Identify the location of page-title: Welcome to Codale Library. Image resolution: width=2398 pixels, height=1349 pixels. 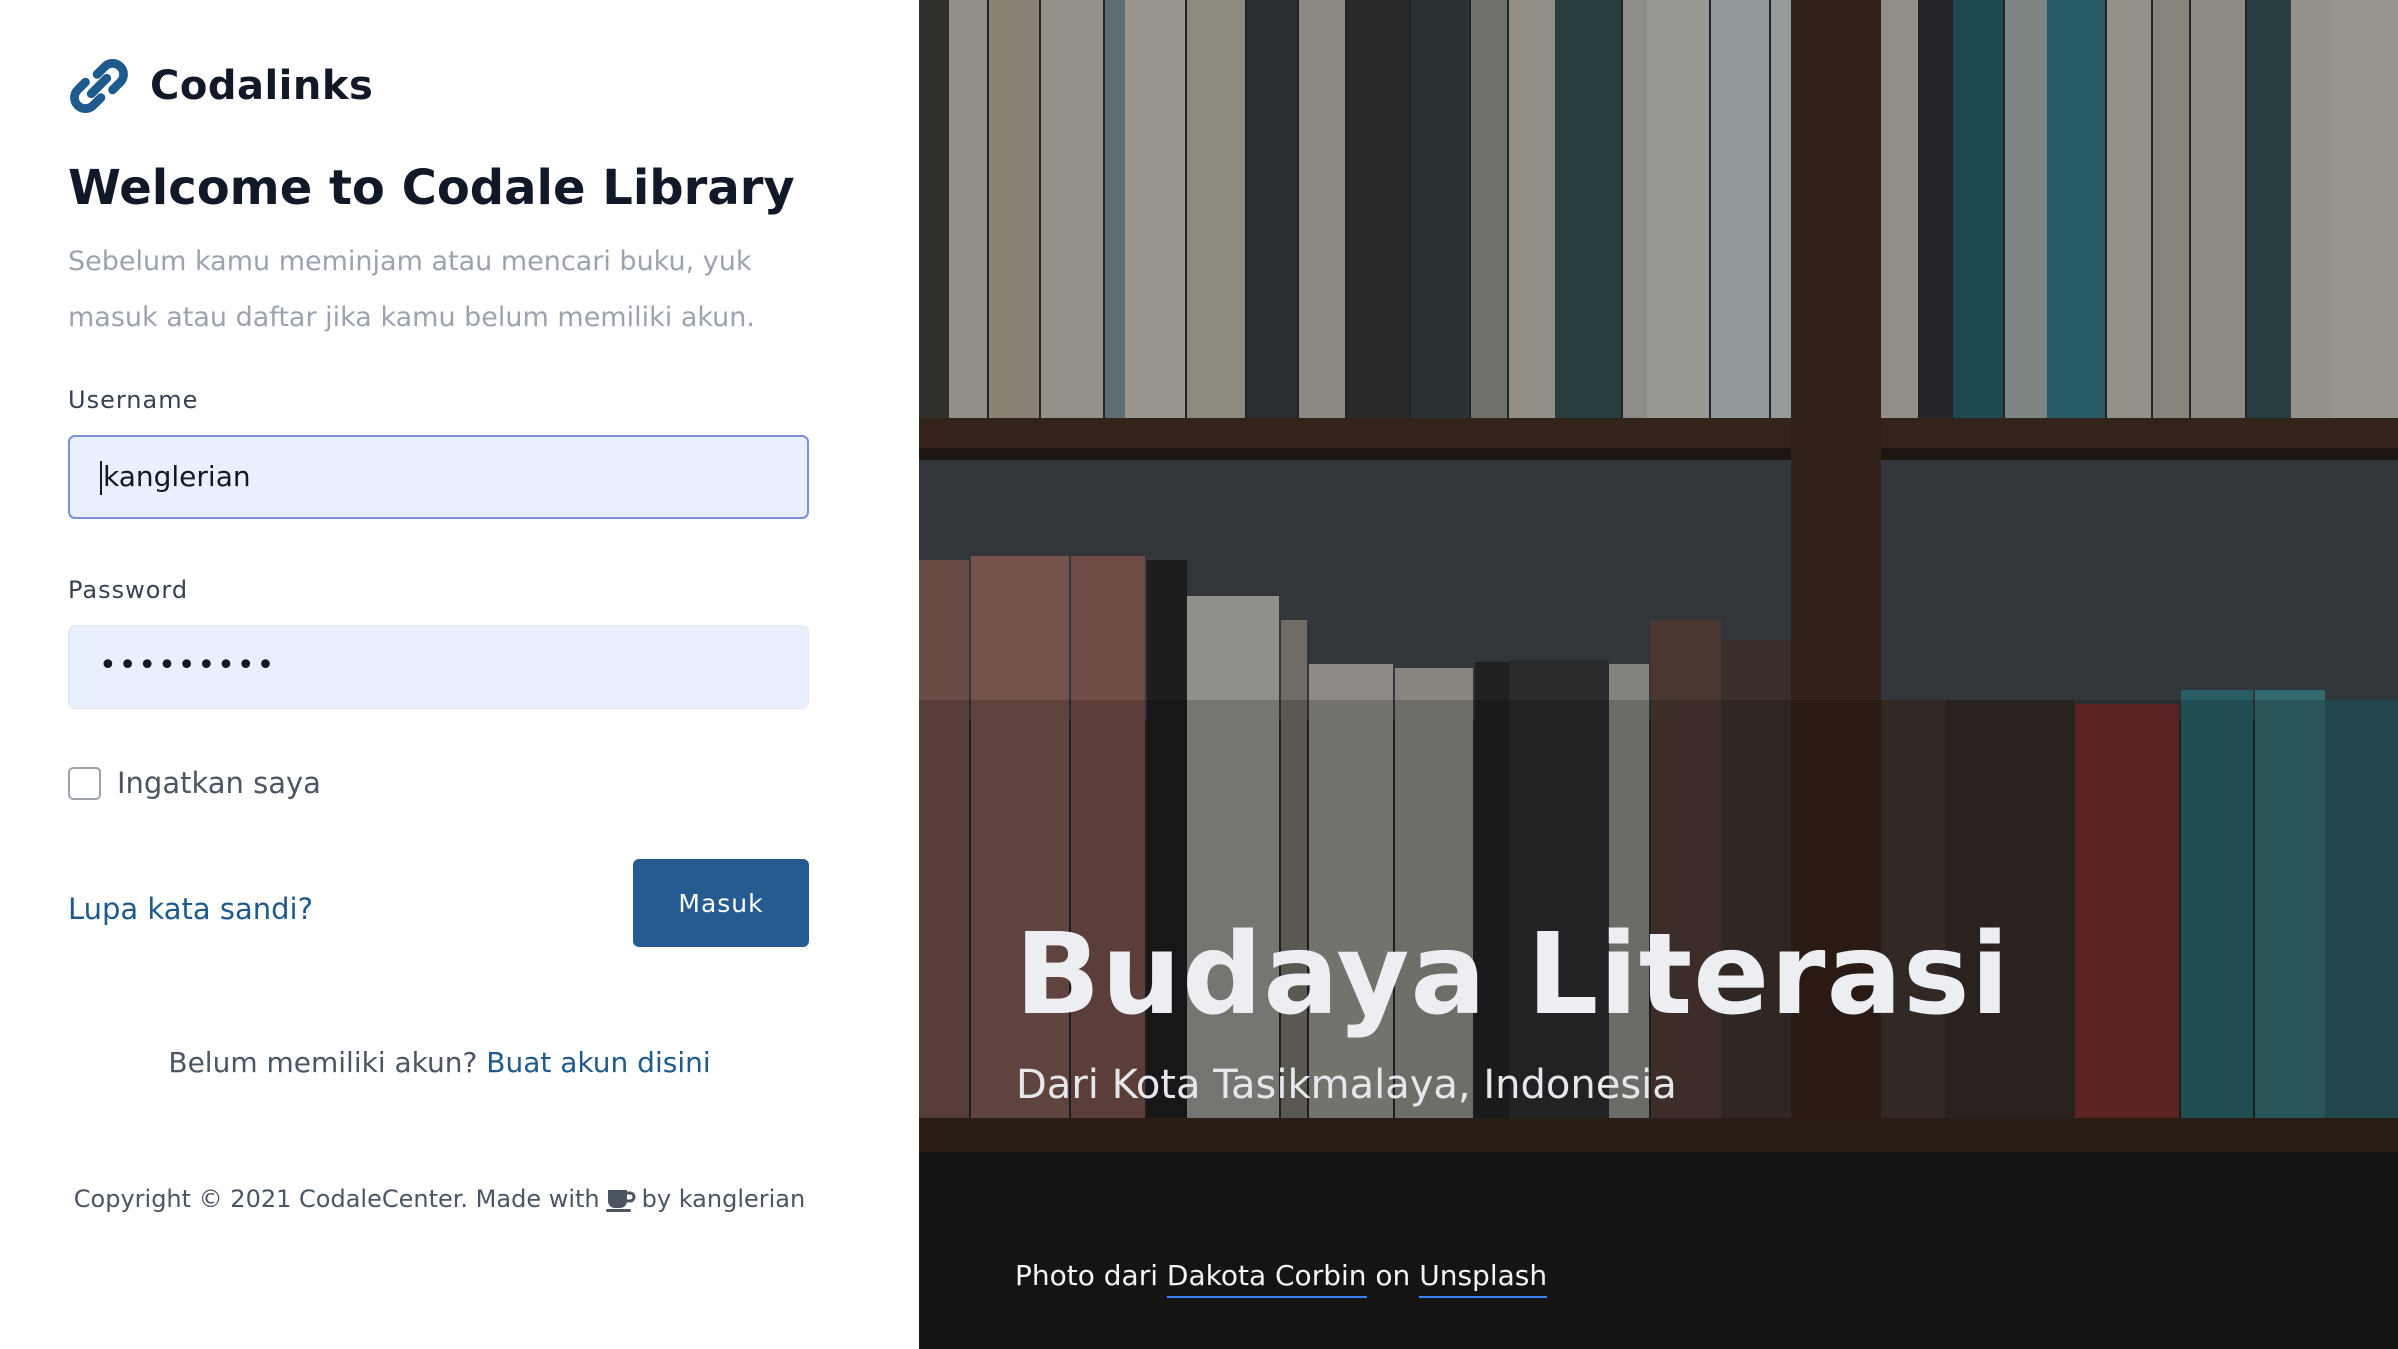
(431, 188).